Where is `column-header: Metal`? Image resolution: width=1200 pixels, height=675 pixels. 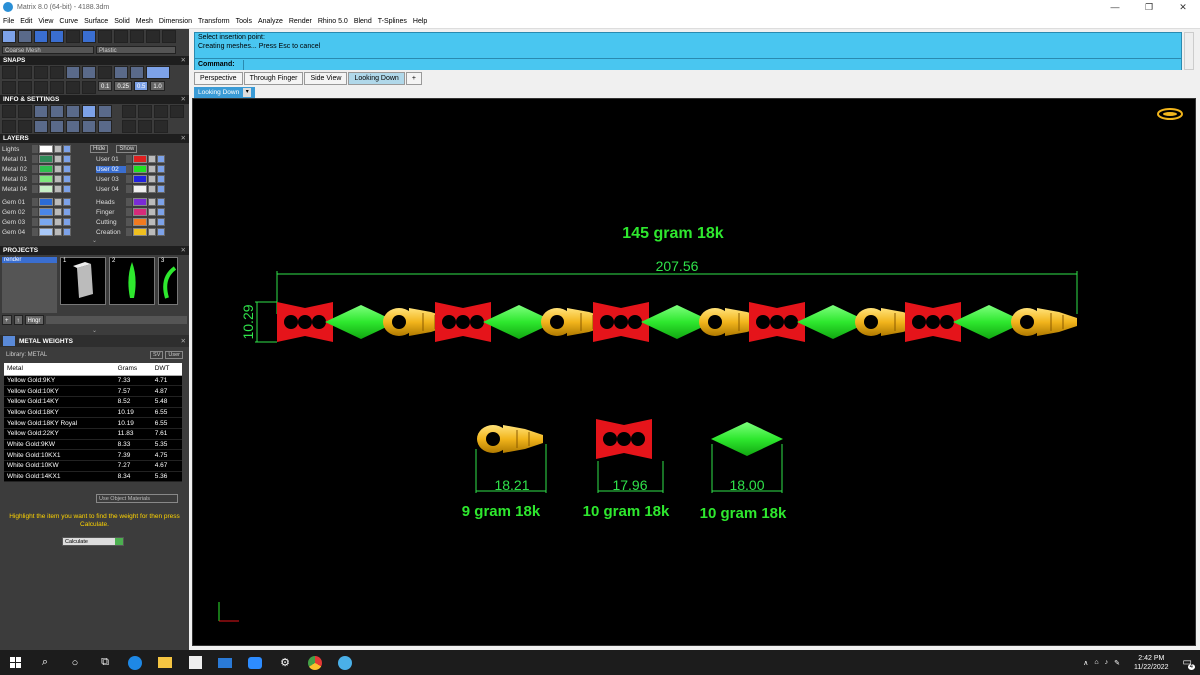
column-header: Metal is located at coordinates (59, 369).